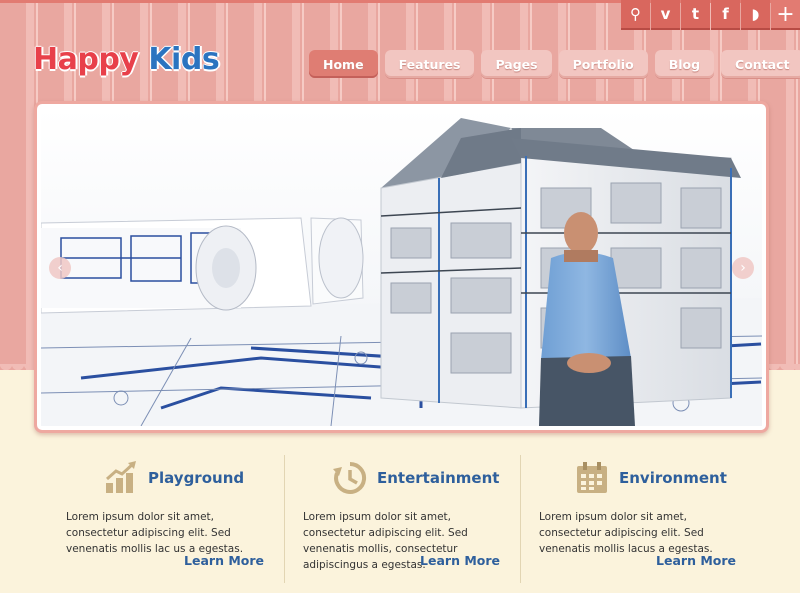 The image size is (800, 593). Describe the element at coordinates (665, 15) in the screenshot. I see `vimeo-icon: v` at that location.